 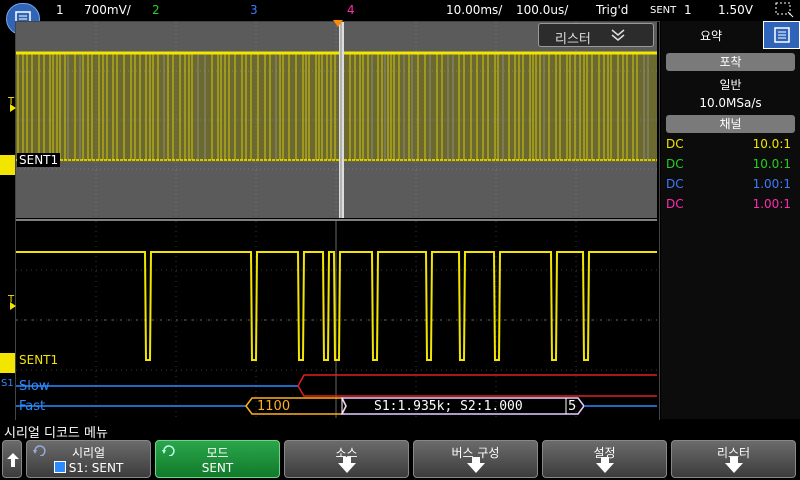 What do you see at coordinates (730, 124) in the screenshot?
I see `channel-header: 채널` at bounding box center [730, 124].